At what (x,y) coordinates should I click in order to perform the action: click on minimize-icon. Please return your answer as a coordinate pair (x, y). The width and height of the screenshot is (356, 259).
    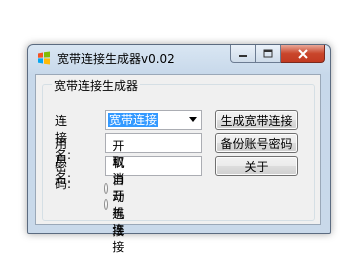
    Looking at the image, I should click on (243, 55).